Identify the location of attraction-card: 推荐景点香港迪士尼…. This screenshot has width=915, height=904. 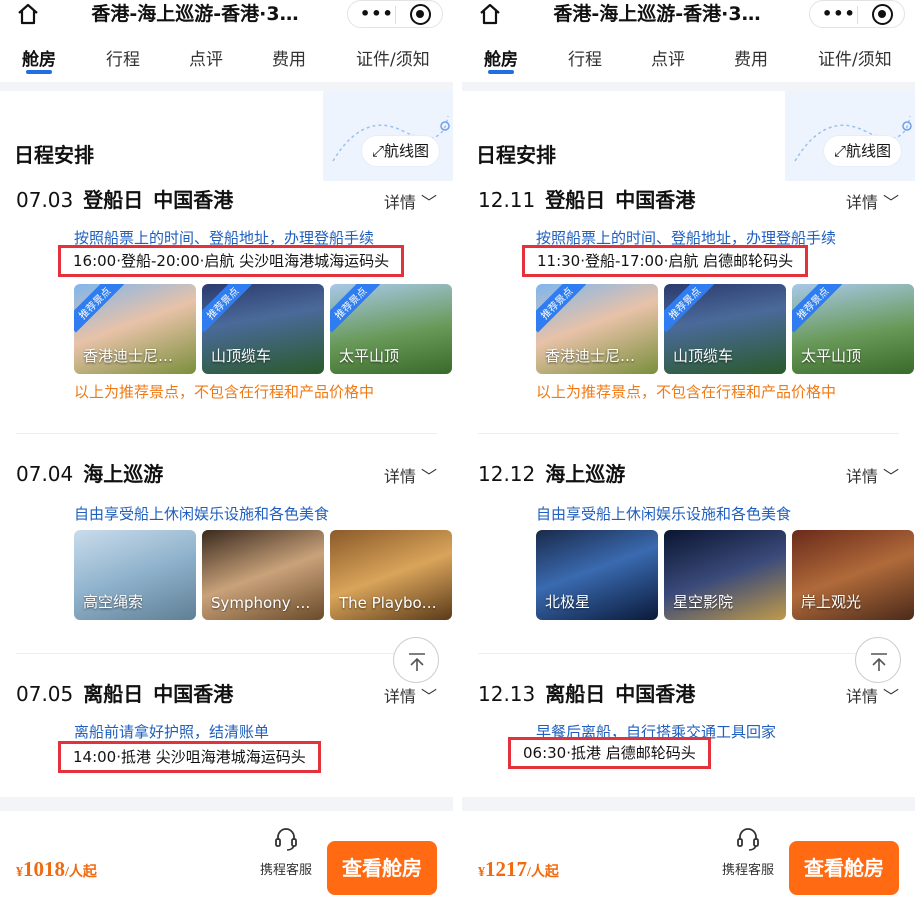
(597, 329).